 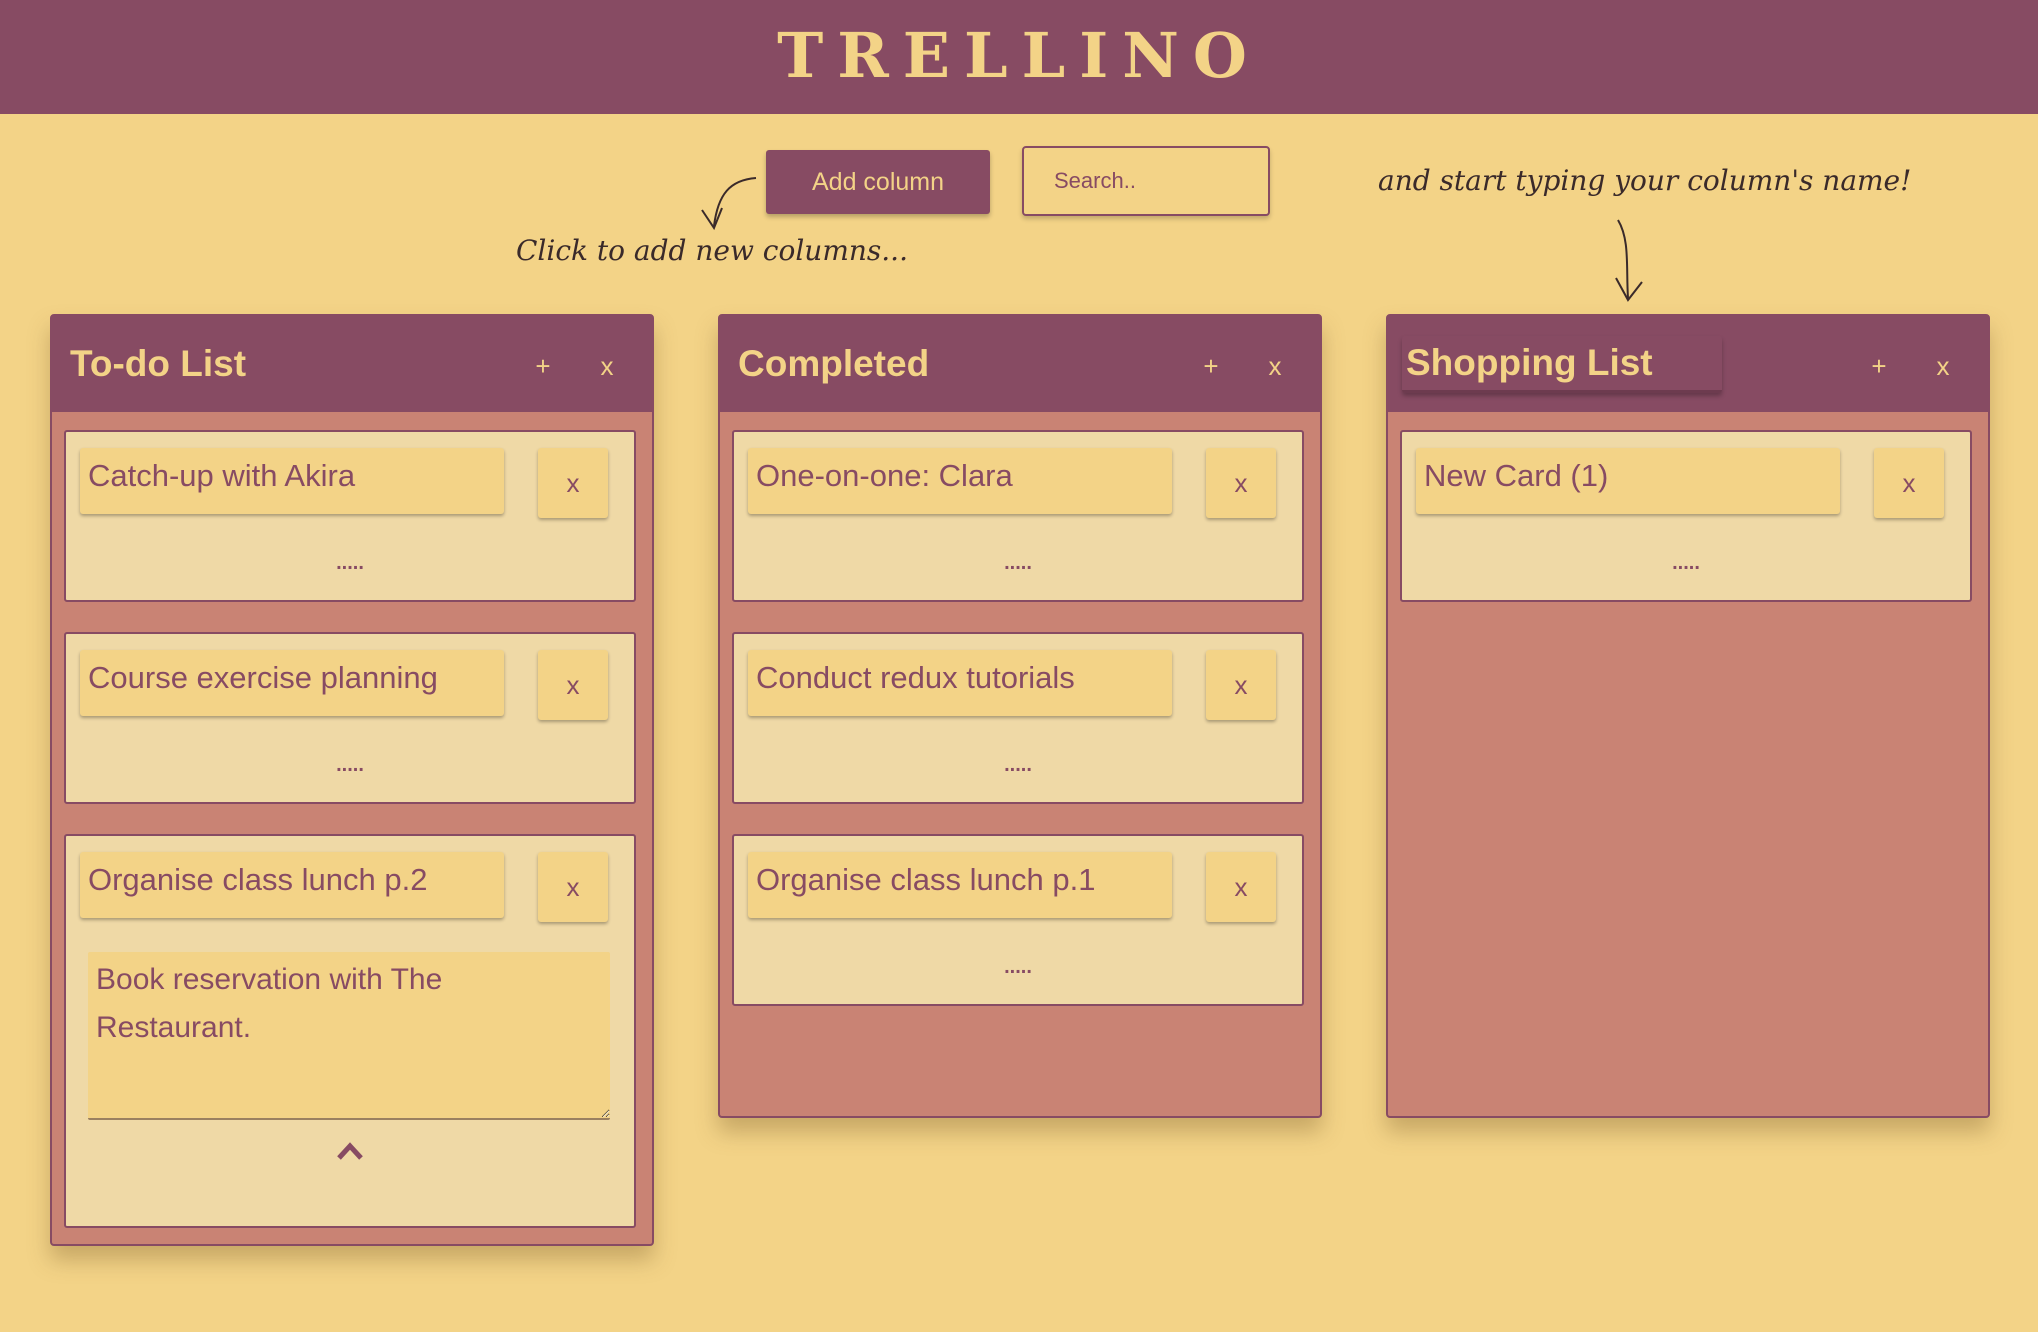 I want to click on collapse-card-toggle, so click(x=350, y=1153).